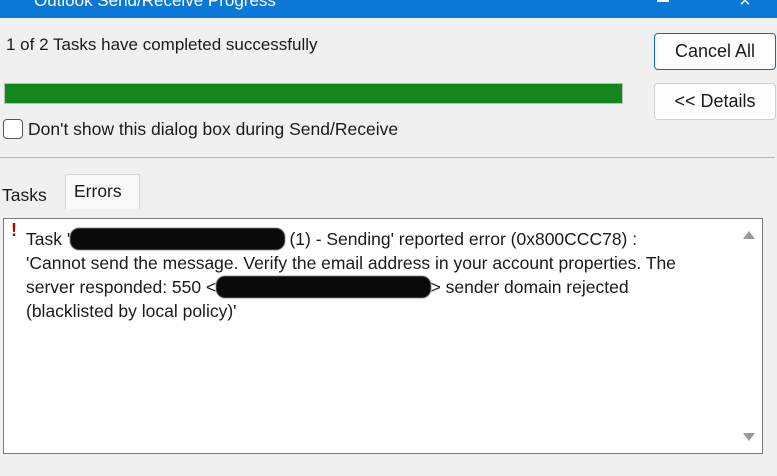  Describe the element at coordinates (131, 311) in the screenshot. I see `error-text-segment: (blacklisted by local policy)'` at that location.